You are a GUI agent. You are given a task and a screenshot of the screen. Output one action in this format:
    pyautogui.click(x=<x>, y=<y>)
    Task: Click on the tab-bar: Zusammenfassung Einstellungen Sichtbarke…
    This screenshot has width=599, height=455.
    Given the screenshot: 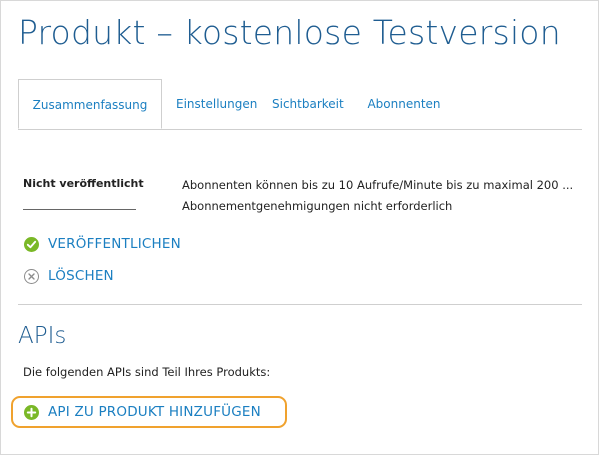 What is the action you would take?
    pyautogui.click(x=300, y=104)
    